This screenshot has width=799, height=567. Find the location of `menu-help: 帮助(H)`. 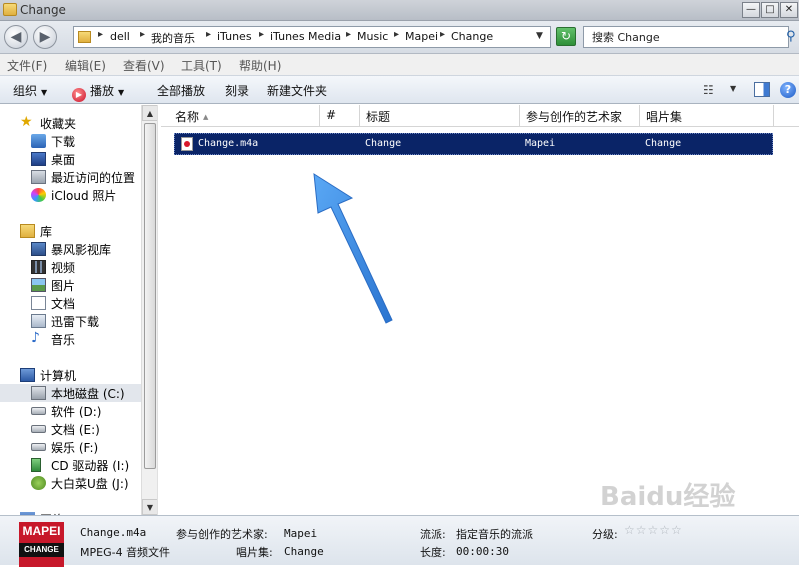

menu-help: 帮助(H) is located at coordinates (260, 65).